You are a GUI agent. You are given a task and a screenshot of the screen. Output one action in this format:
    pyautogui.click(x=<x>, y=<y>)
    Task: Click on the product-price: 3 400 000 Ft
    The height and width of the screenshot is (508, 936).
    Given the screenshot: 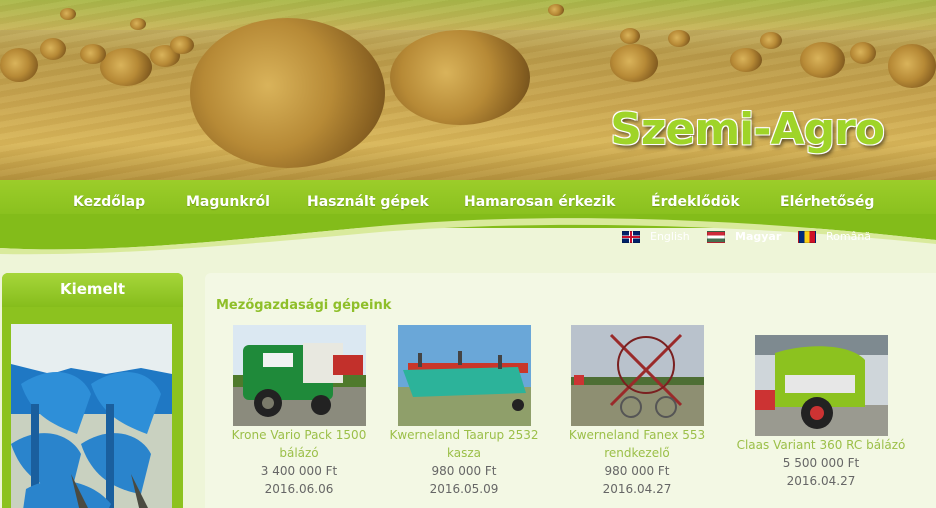 What is the action you would take?
    pyautogui.click(x=299, y=471)
    